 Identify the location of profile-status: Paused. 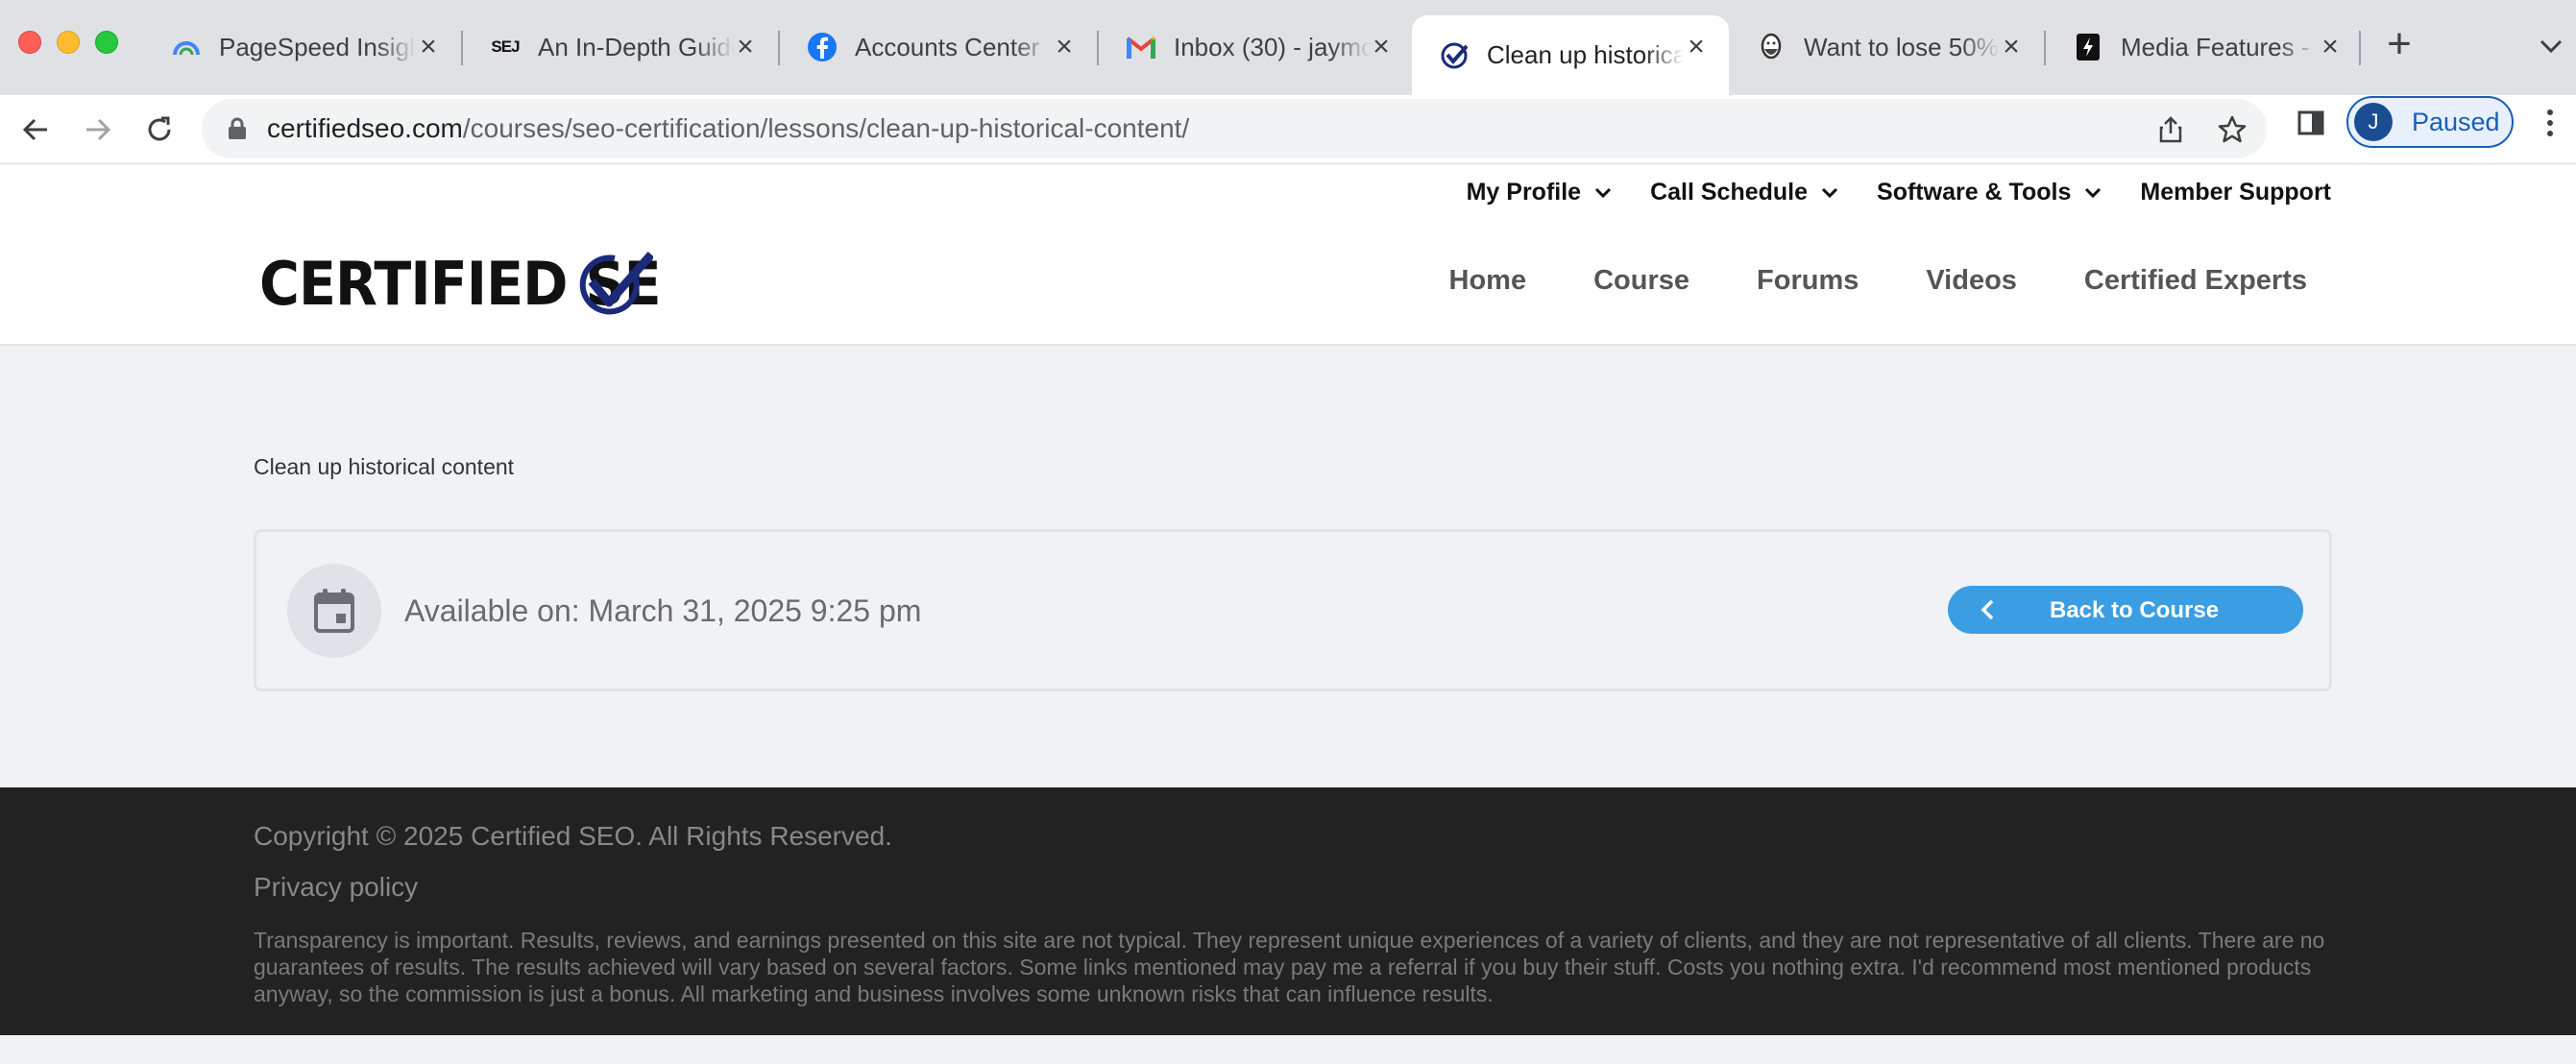
(2456, 121).